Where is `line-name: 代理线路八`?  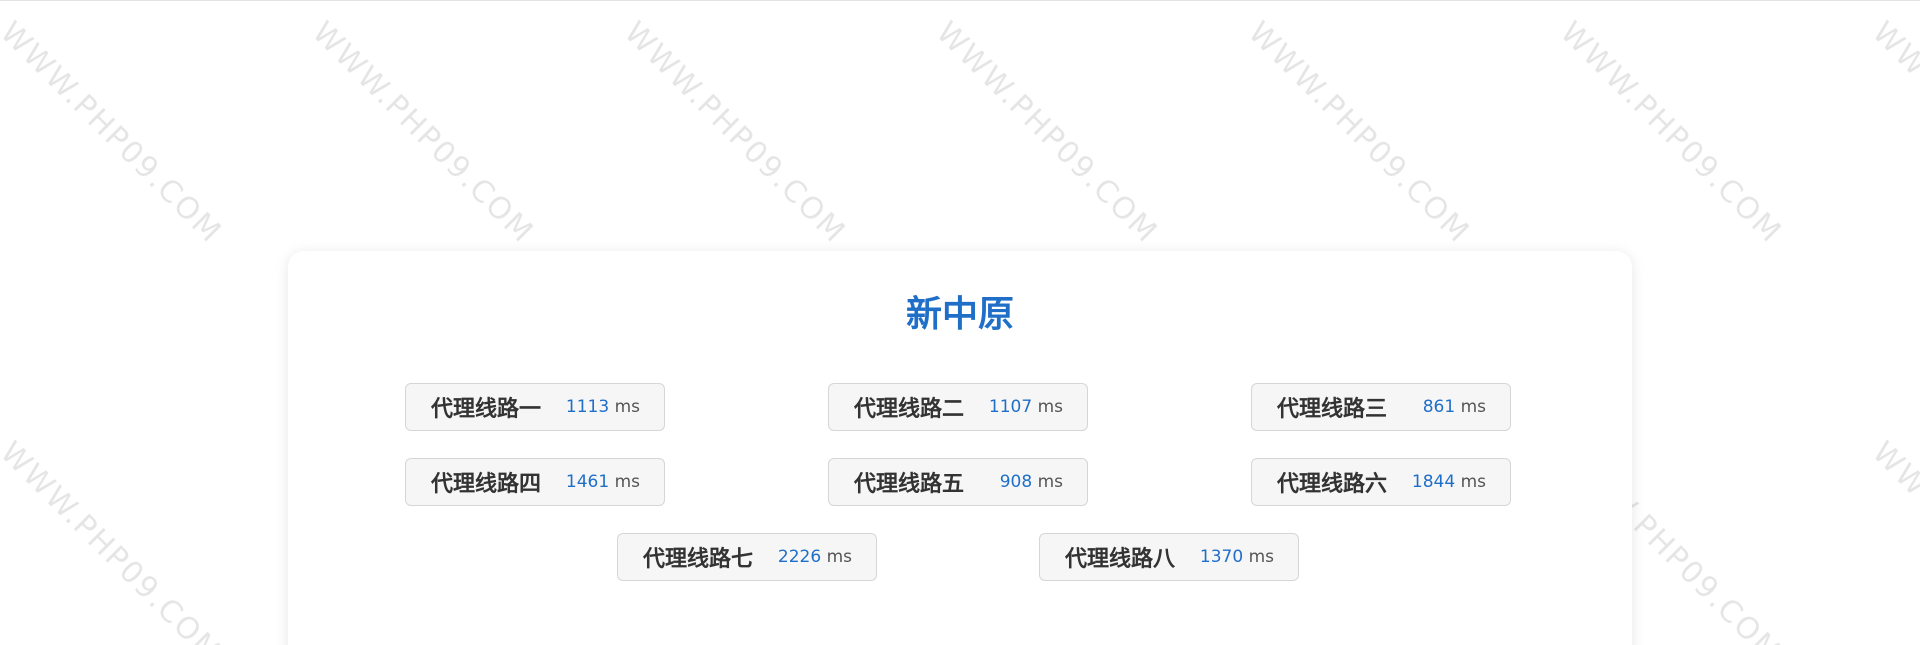 line-name: 代理线路八 is located at coordinates (1120, 559).